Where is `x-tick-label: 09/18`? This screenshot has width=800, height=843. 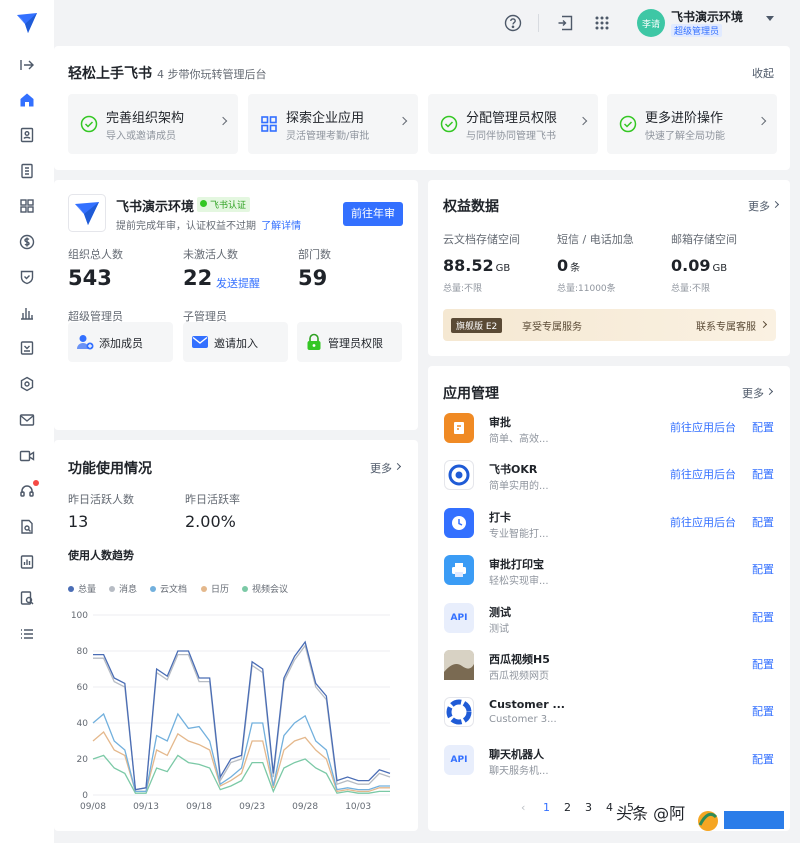
x-tick-label: 09/18 is located at coordinates (199, 807).